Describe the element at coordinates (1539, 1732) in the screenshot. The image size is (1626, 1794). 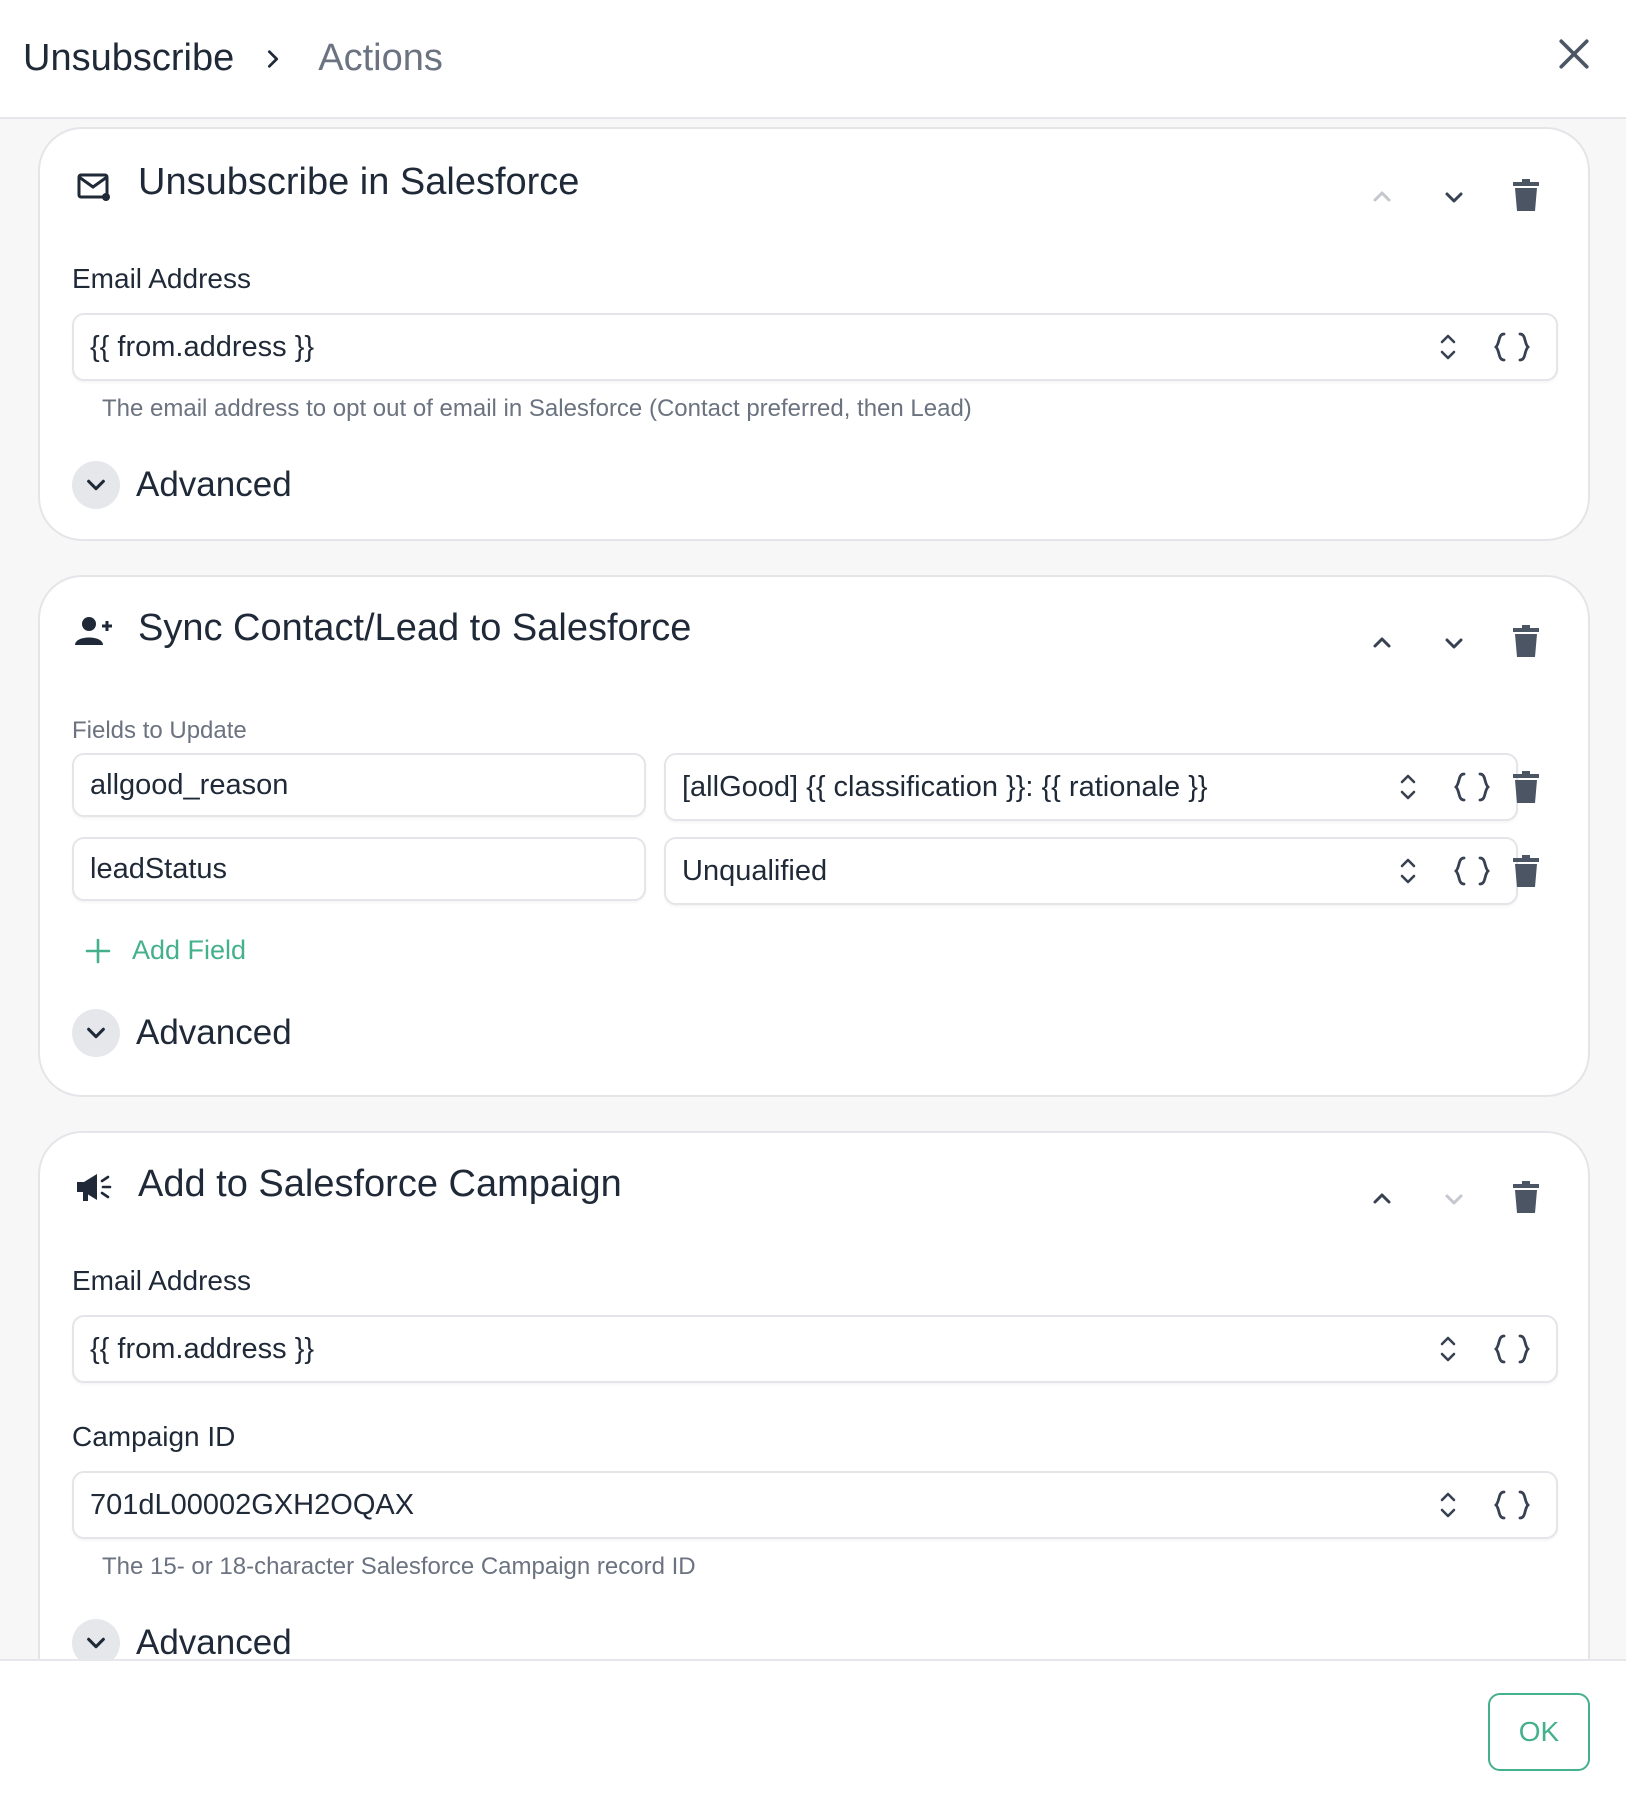
I see `ok-button: OK` at that location.